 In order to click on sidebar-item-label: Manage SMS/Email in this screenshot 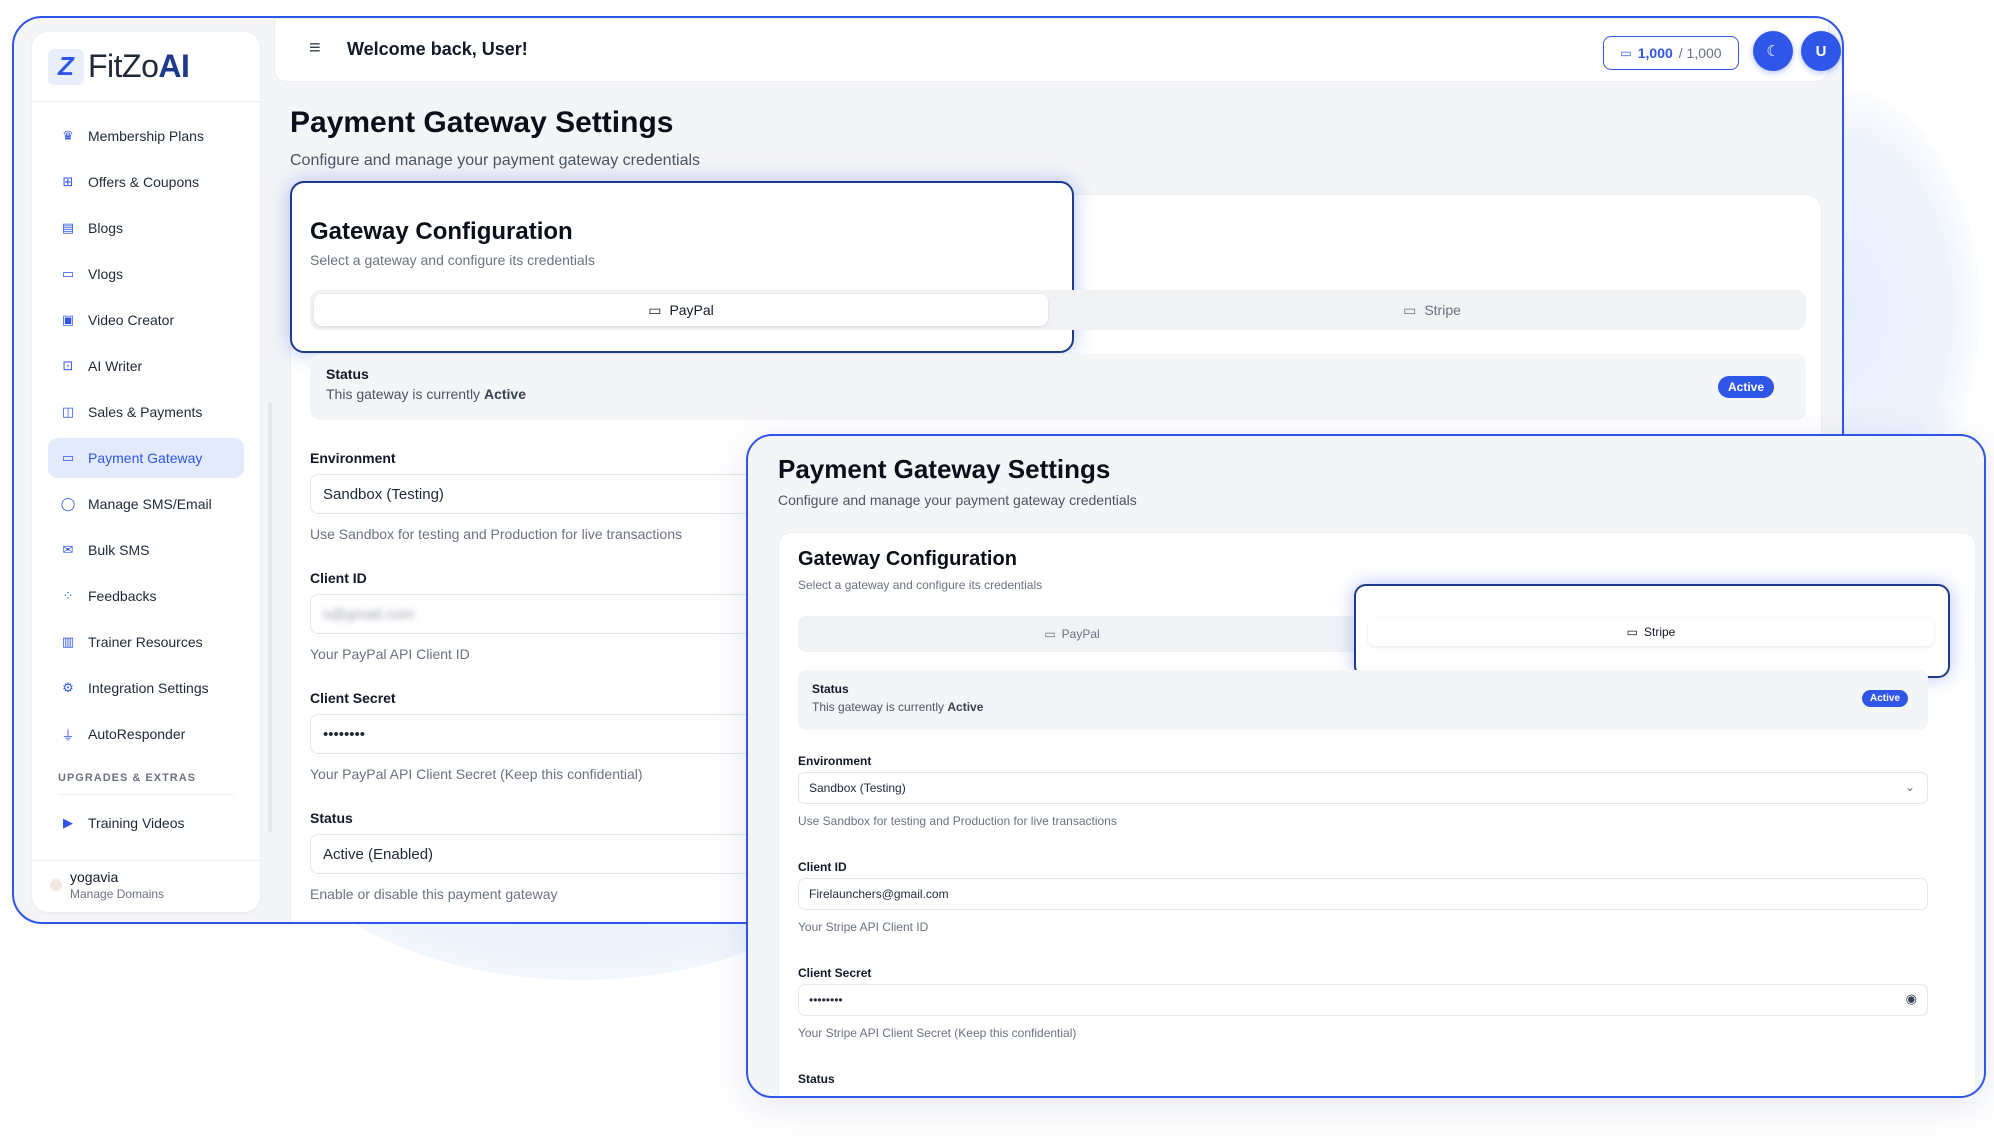, I will do `click(150, 504)`.